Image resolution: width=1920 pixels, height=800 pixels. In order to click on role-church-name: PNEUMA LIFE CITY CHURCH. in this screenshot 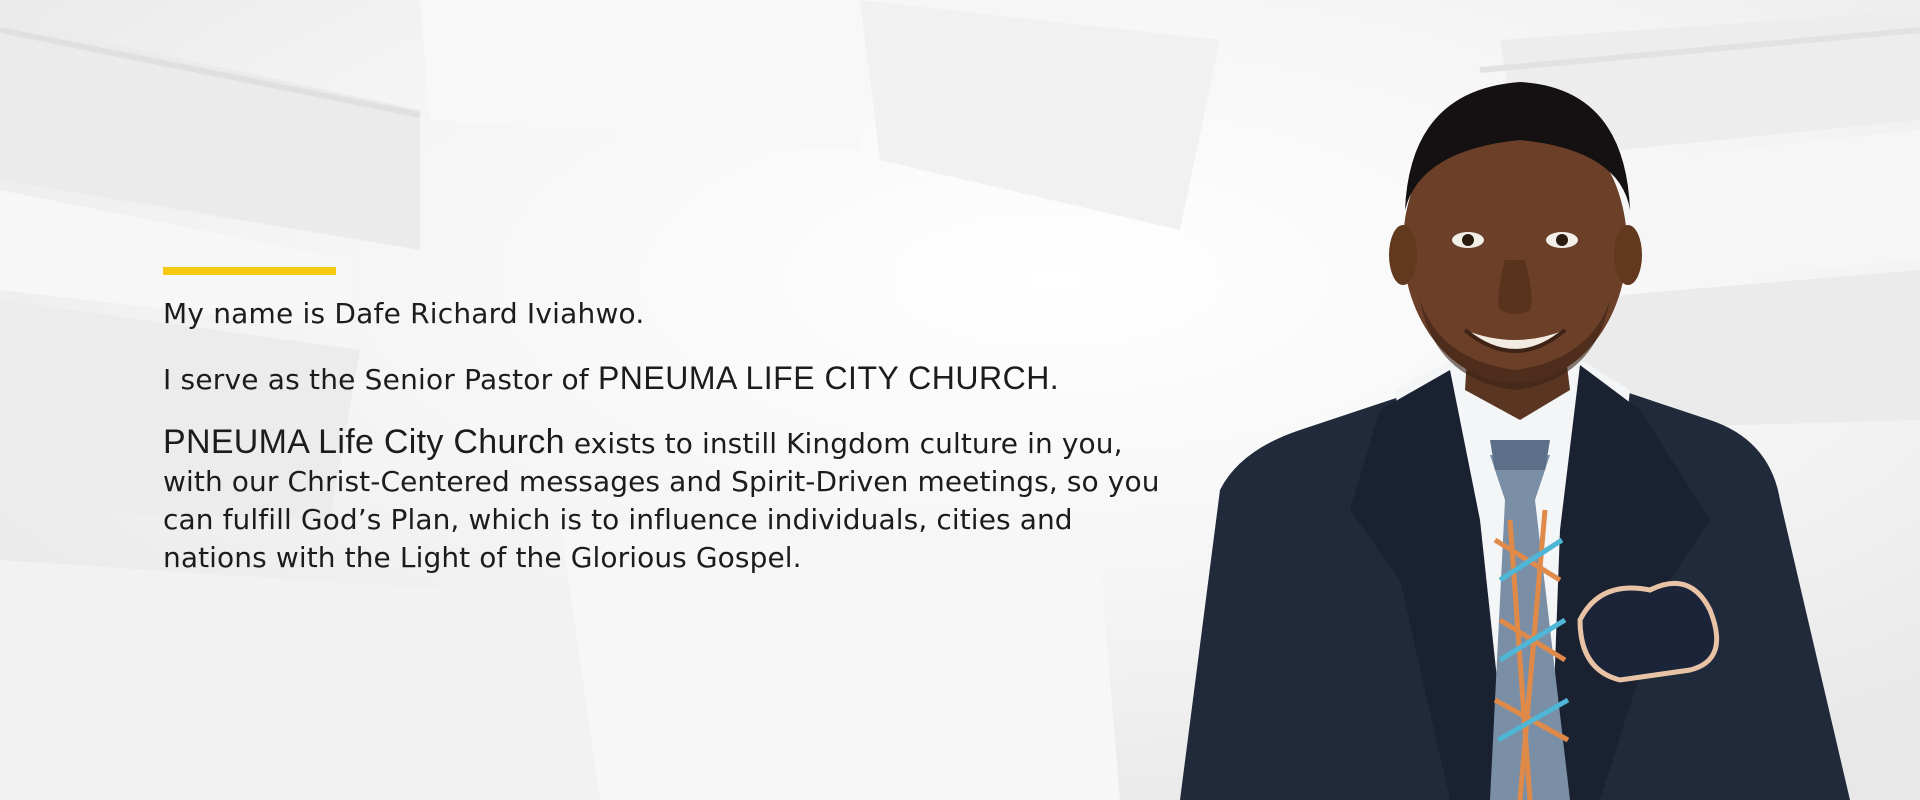, I will do `click(828, 377)`.